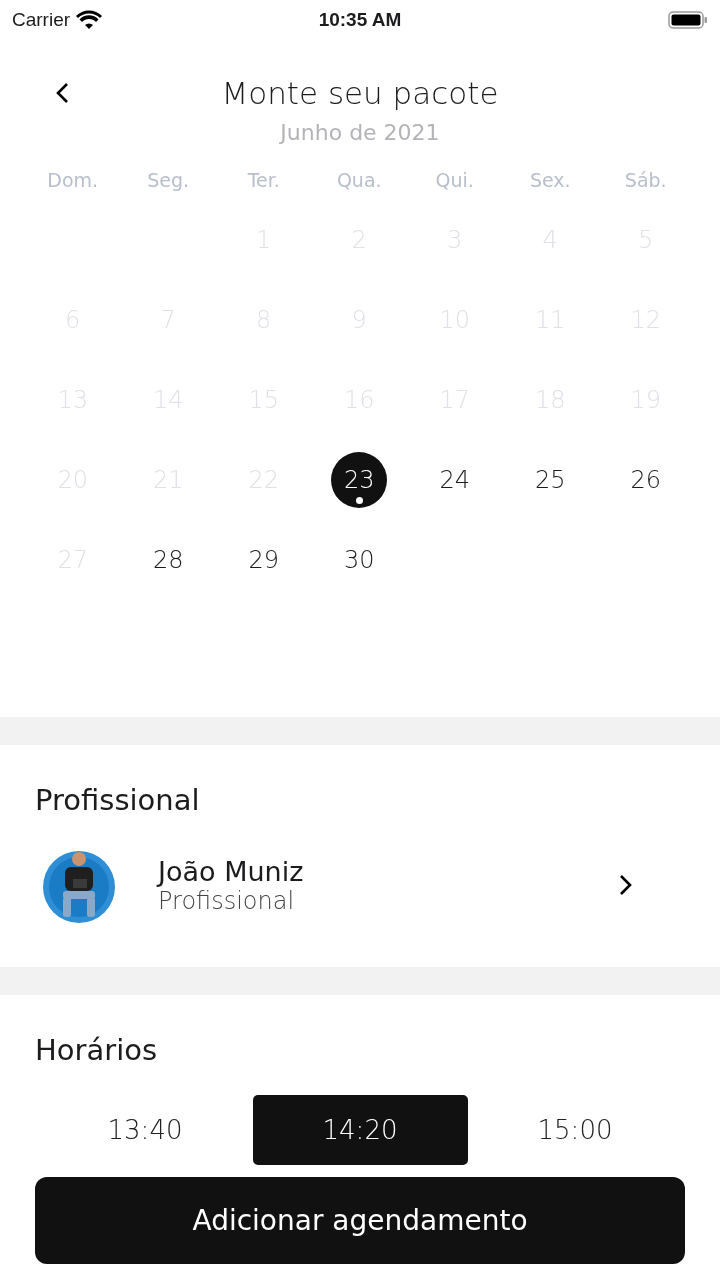  Describe the element at coordinates (550, 180) in the screenshot. I see `weekday-label: Sex.` at that location.